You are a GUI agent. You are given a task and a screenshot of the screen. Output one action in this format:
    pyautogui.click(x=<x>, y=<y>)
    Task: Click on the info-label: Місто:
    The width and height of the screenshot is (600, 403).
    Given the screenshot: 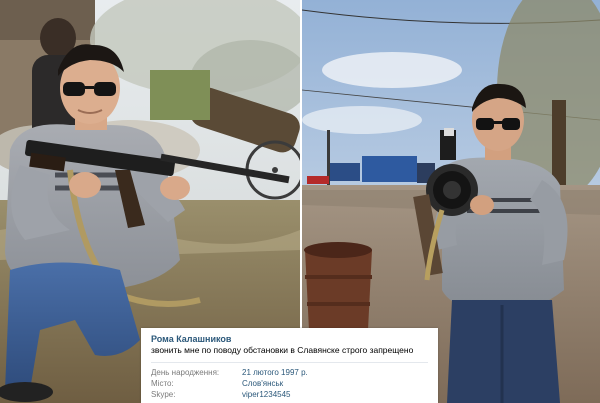 What is the action you would take?
    pyautogui.click(x=162, y=383)
    